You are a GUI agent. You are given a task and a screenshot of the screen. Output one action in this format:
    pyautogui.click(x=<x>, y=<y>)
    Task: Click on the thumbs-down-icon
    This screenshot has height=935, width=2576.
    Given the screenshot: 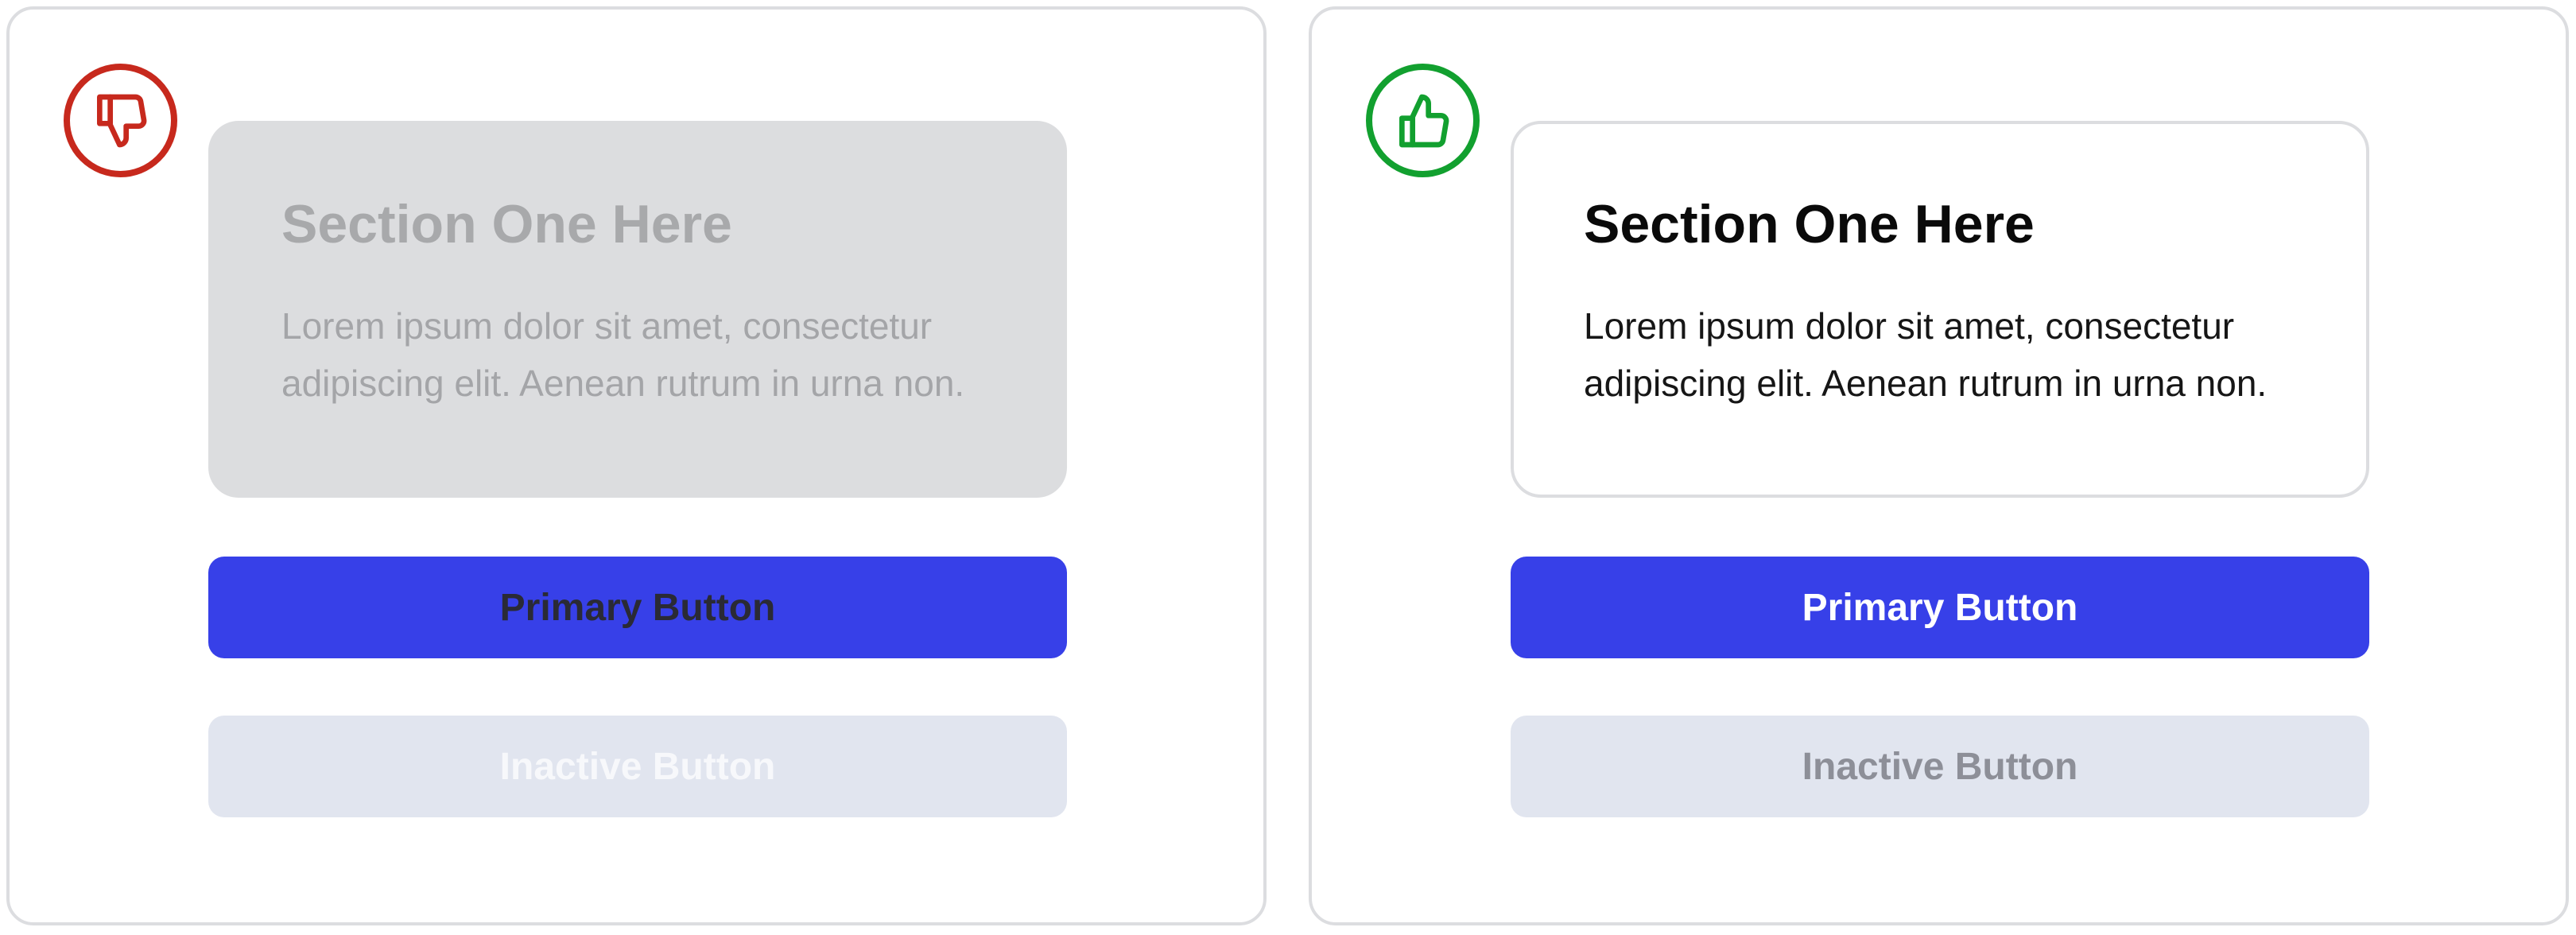 What is the action you would take?
    pyautogui.click(x=121, y=120)
    